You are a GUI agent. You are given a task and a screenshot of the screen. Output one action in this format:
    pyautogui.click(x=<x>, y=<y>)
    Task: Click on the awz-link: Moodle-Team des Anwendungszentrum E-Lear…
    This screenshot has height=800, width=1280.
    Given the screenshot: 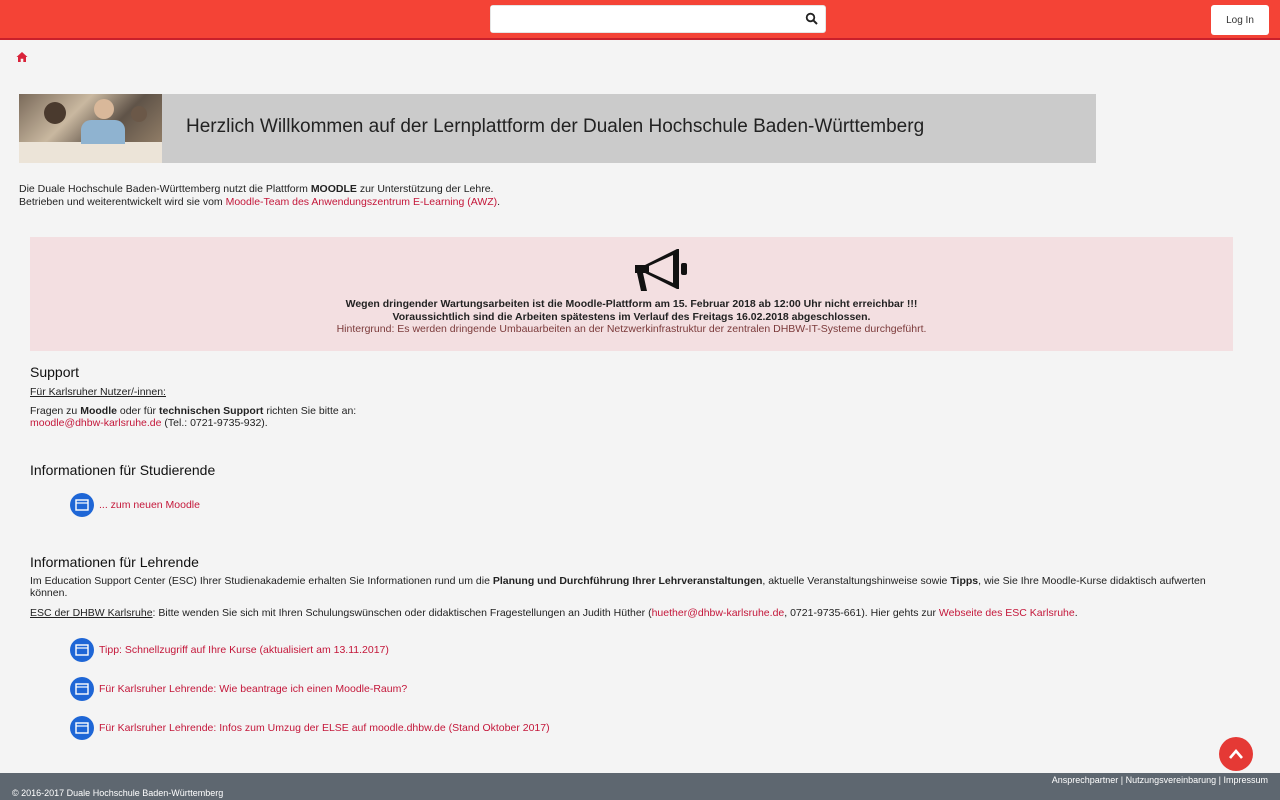 What is the action you would take?
    pyautogui.click(x=362, y=202)
    